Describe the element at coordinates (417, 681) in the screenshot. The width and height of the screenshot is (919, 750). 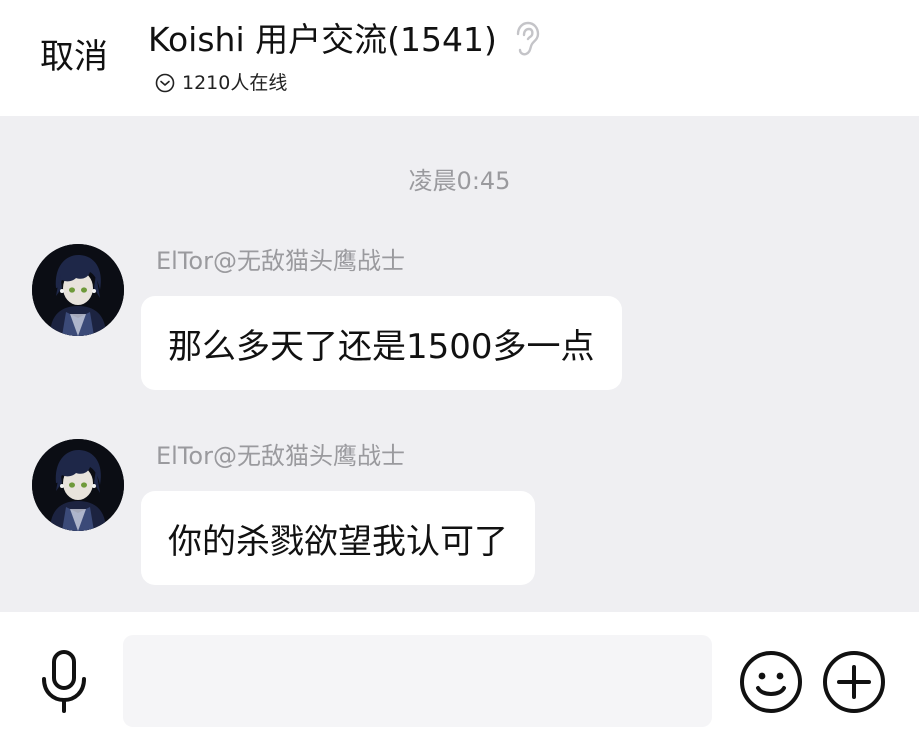
I see `message-input` at that location.